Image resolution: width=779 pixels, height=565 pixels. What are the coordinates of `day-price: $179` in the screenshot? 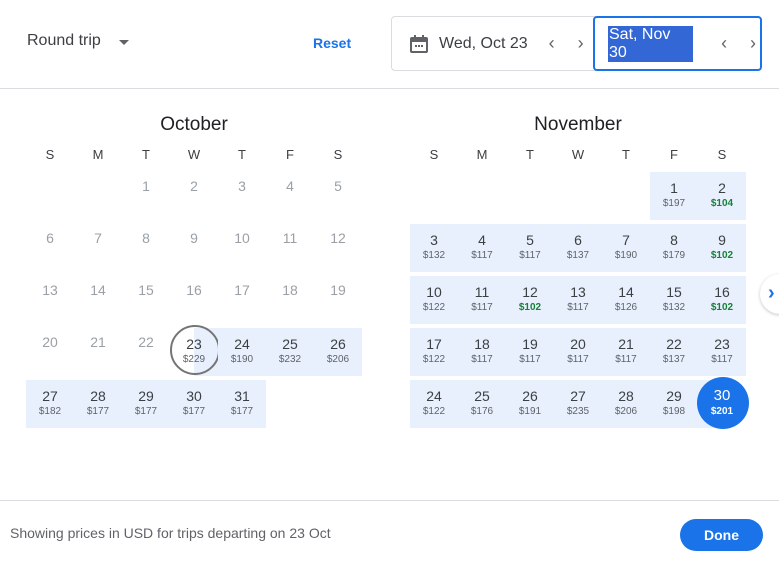 It's located at (674, 255).